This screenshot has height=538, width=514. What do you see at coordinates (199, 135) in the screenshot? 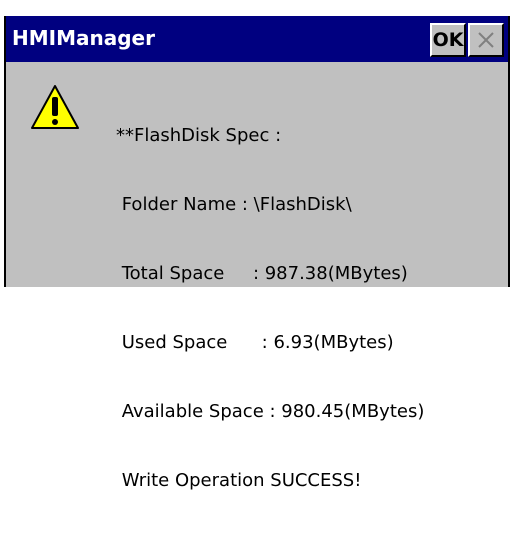
I see `message-line: **FlashDisk Spec :` at bounding box center [199, 135].